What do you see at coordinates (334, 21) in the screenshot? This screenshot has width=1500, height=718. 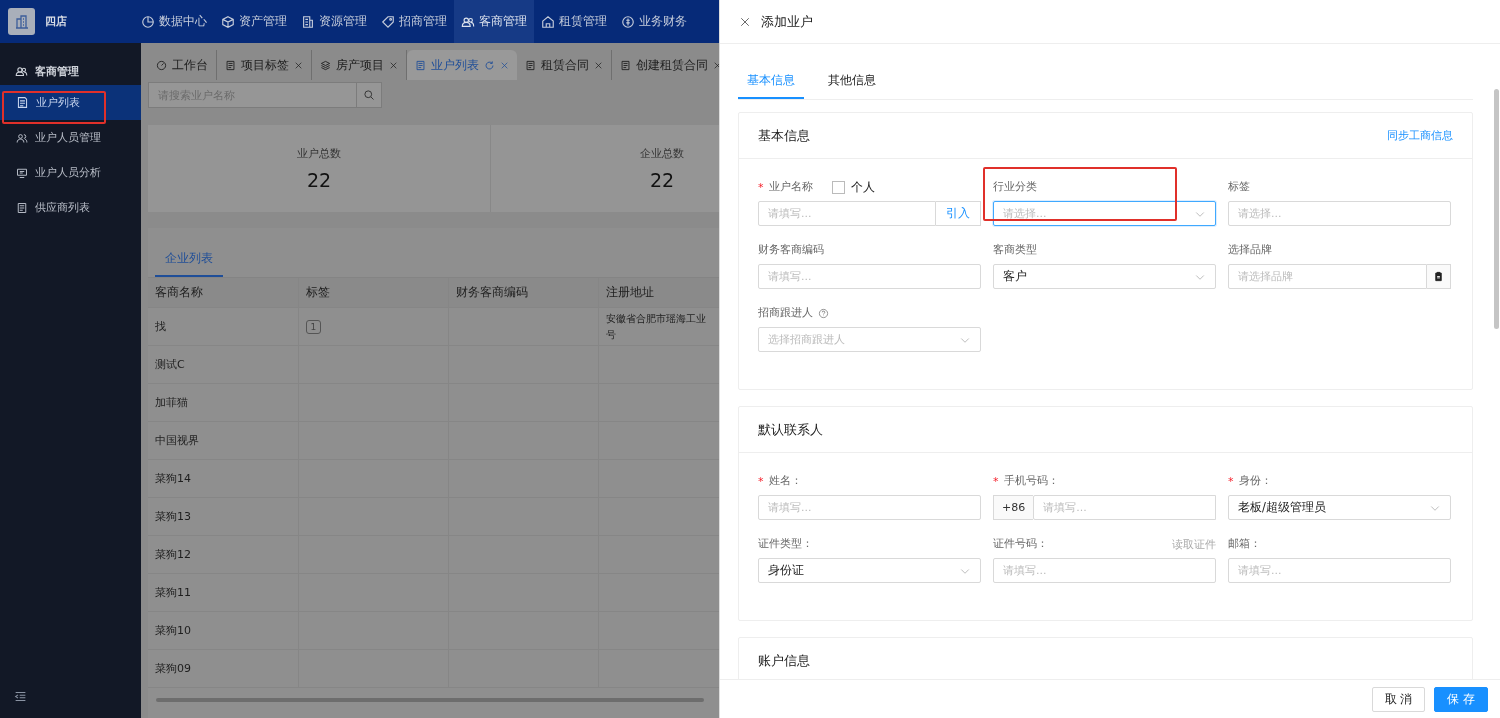 I see `nav-item: 资源管理` at bounding box center [334, 21].